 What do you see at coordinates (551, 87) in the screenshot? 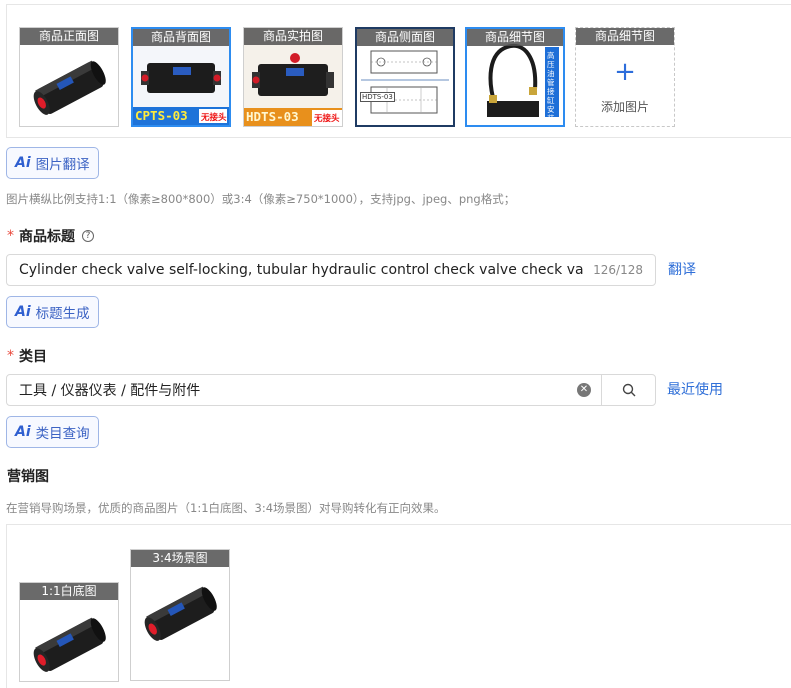
I see `detail-side-text: 高压油管接缸安装` at bounding box center [551, 87].